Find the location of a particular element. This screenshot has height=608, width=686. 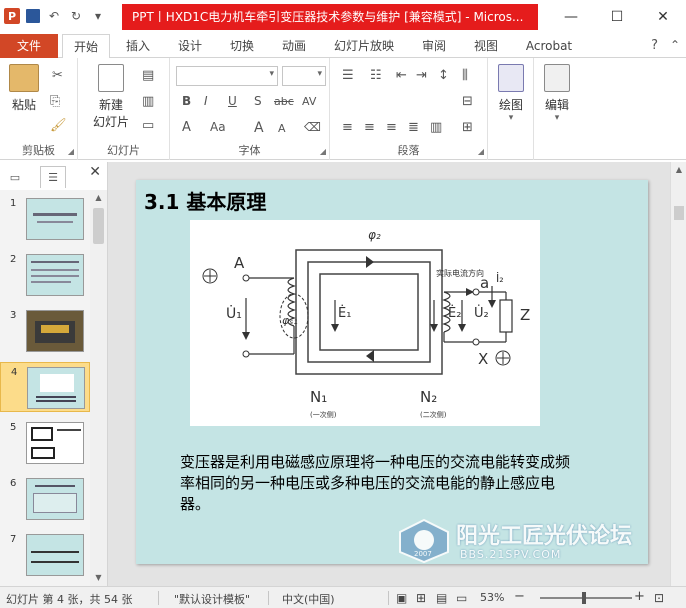

zoom-out-button: − is located at coordinates (519, 596).